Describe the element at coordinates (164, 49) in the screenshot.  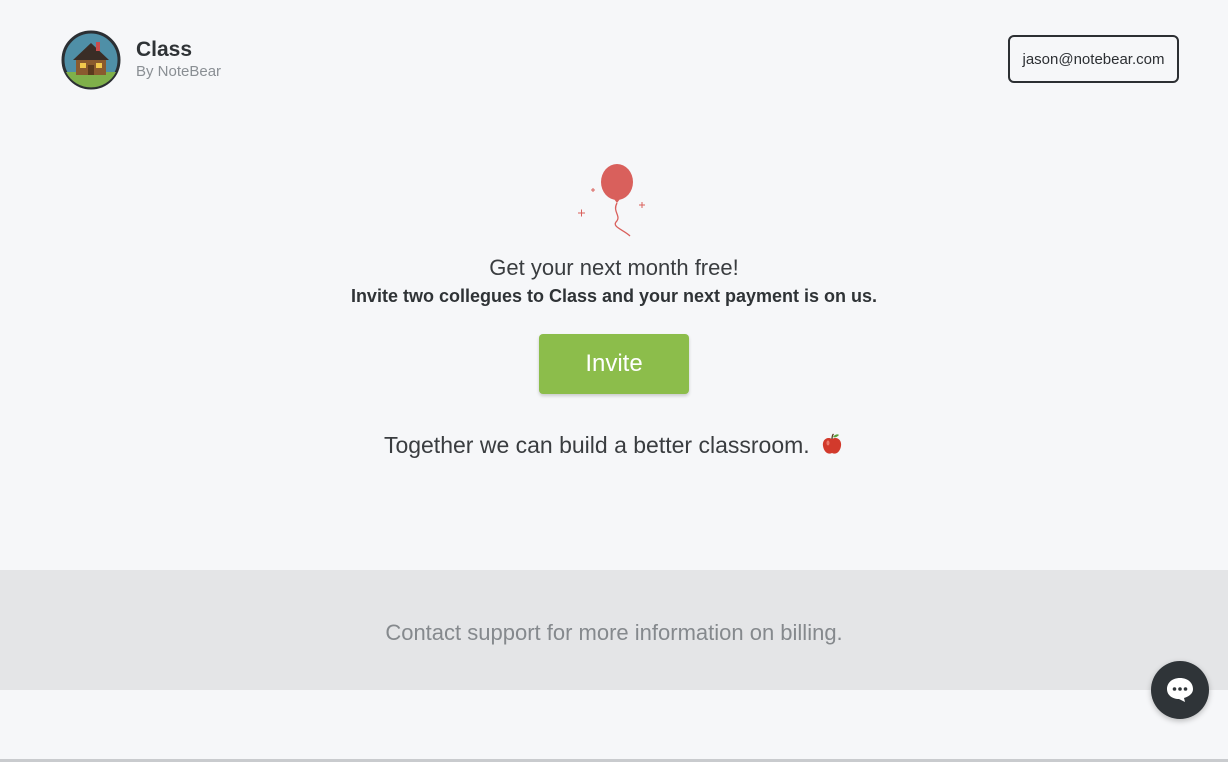
I see `brand-title: Class` at that location.